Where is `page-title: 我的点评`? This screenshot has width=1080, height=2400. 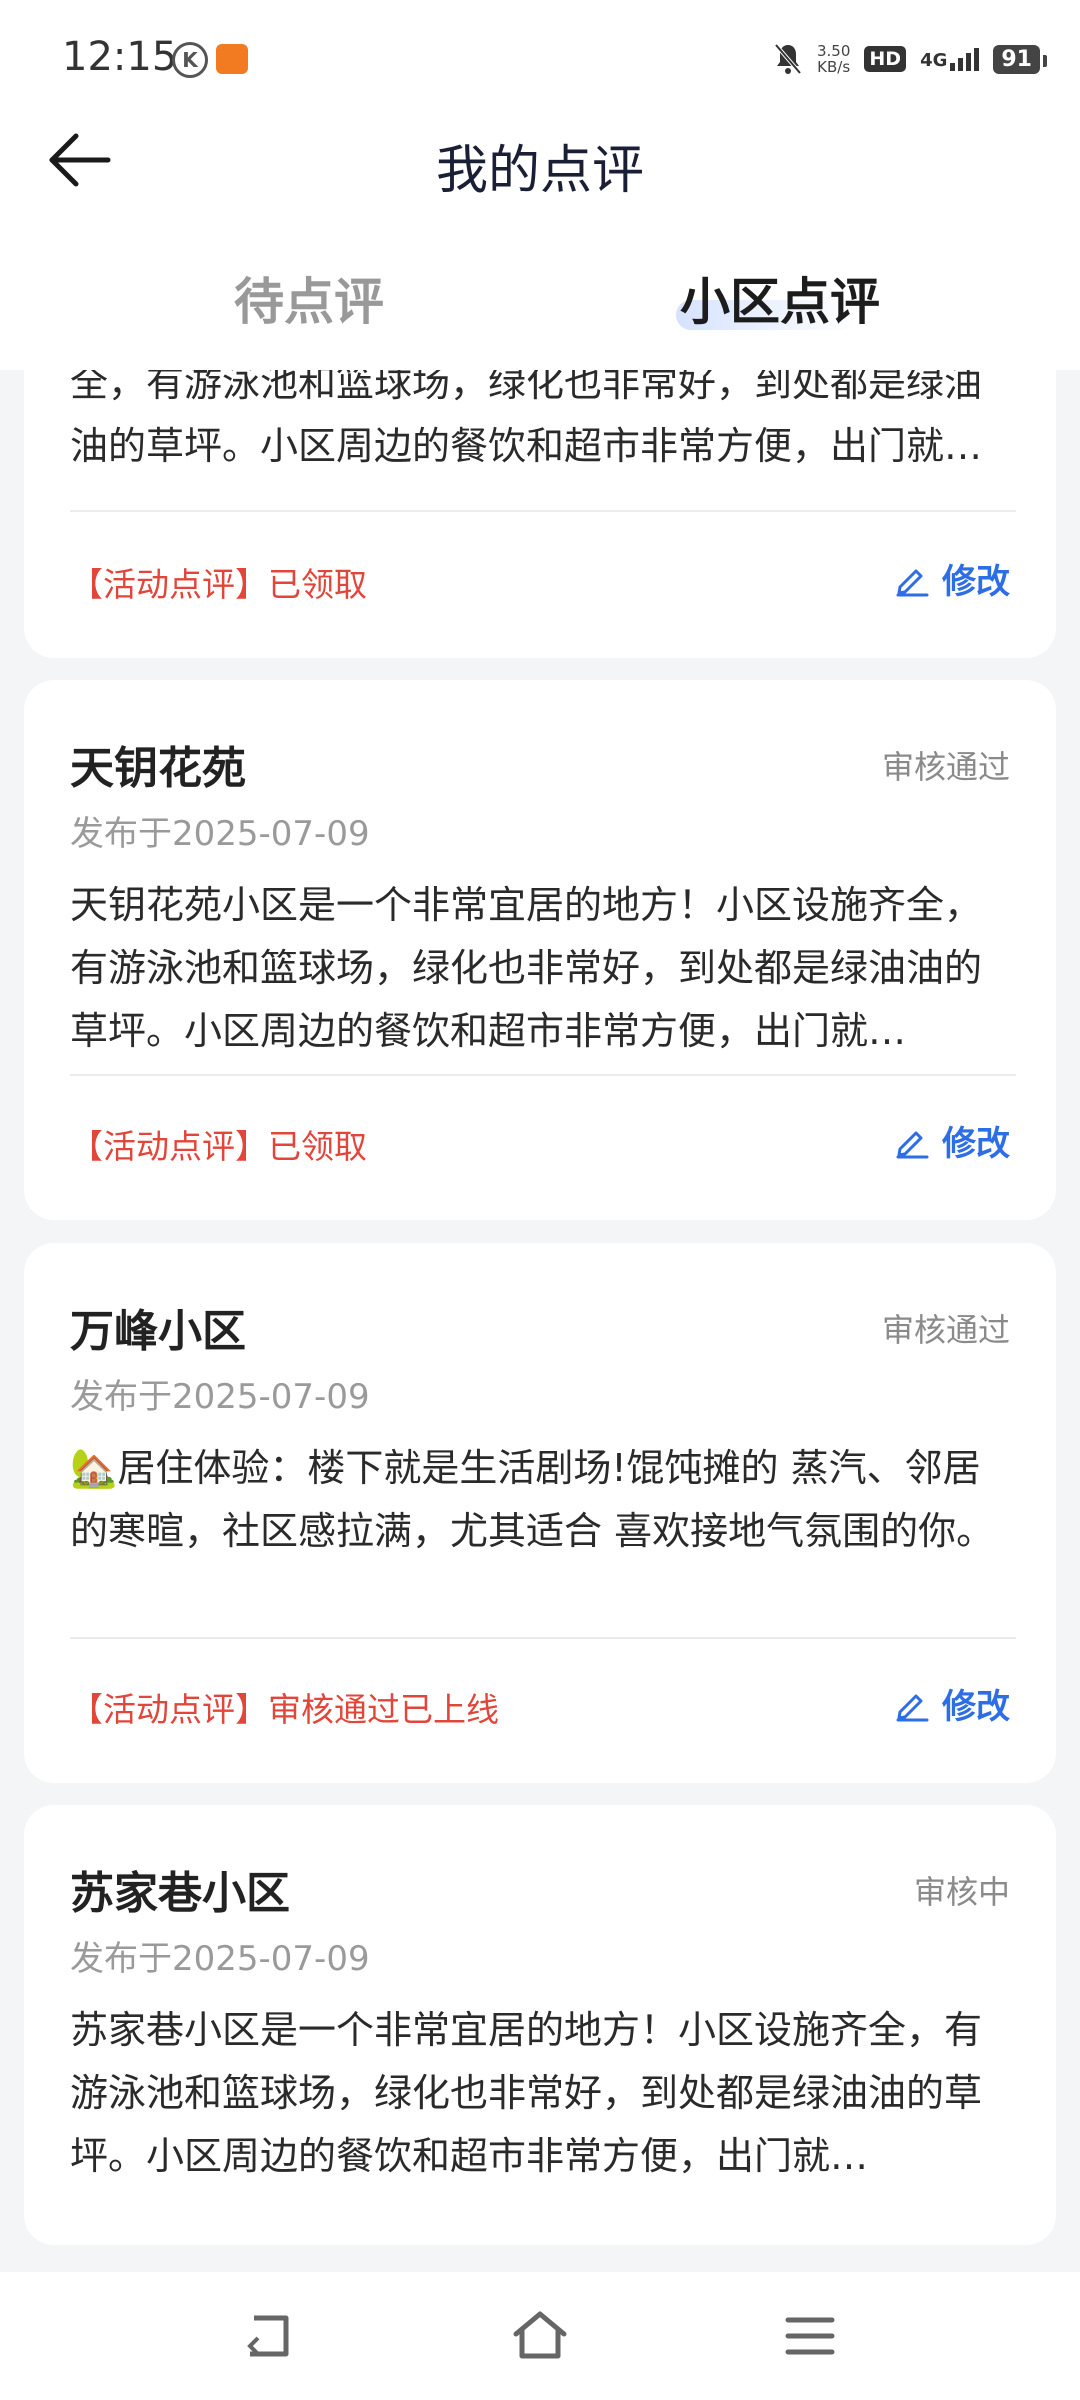
page-title: 我的点评 is located at coordinates (539, 171).